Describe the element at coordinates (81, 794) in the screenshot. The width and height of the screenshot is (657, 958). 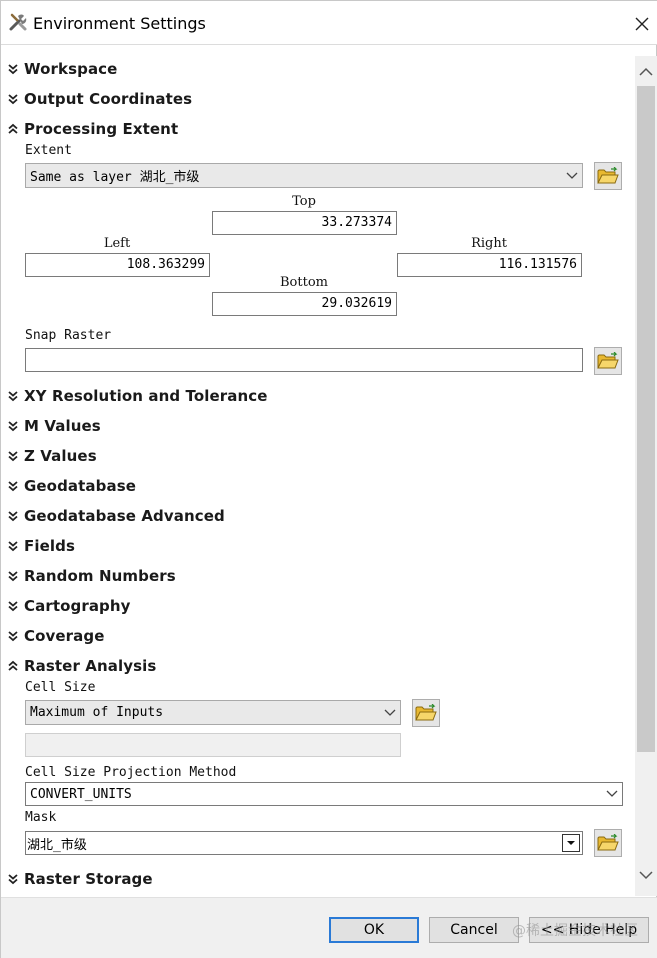
I see `projection-method-value: CONVERT_UNITS` at that location.